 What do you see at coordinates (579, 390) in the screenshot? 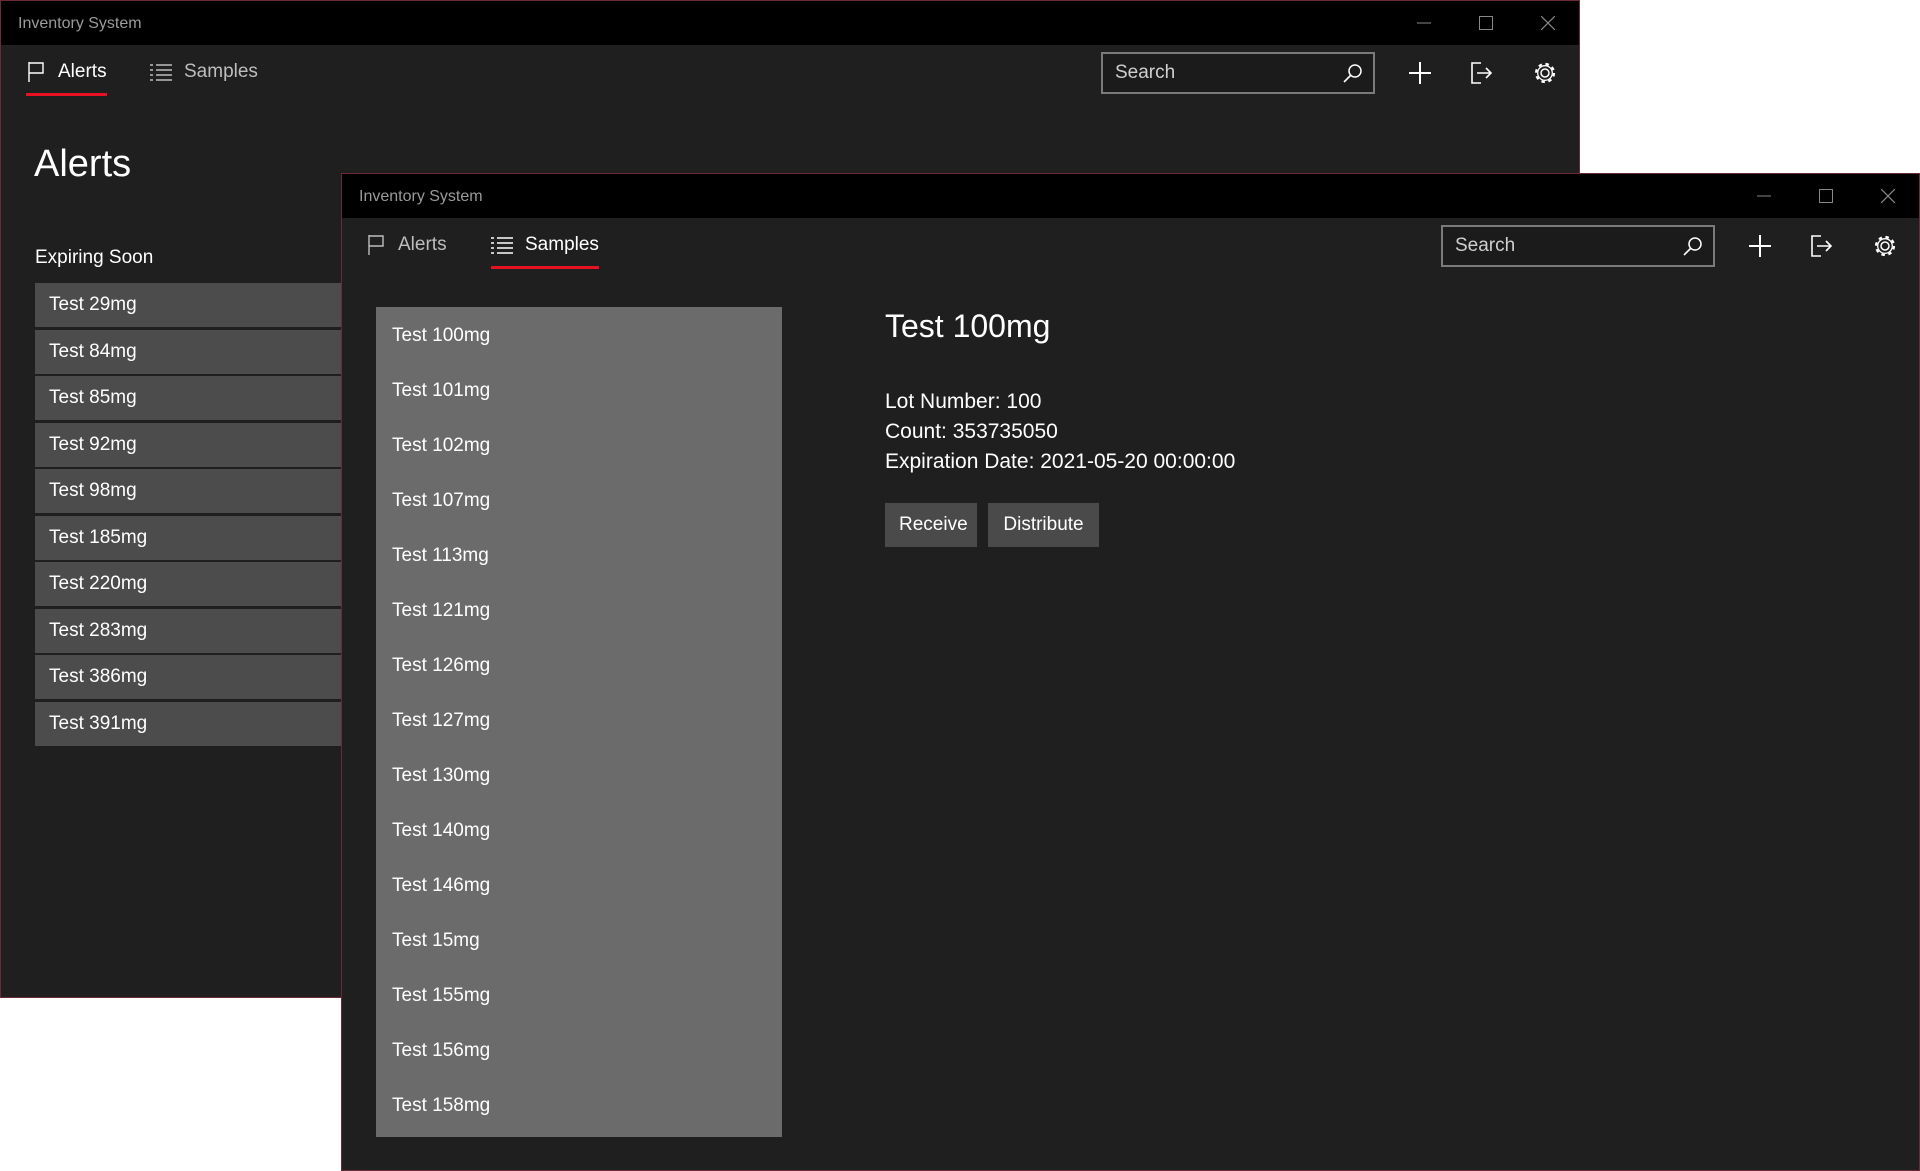
I see `list-item: Test 101mg` at bounding box center [579, 390].